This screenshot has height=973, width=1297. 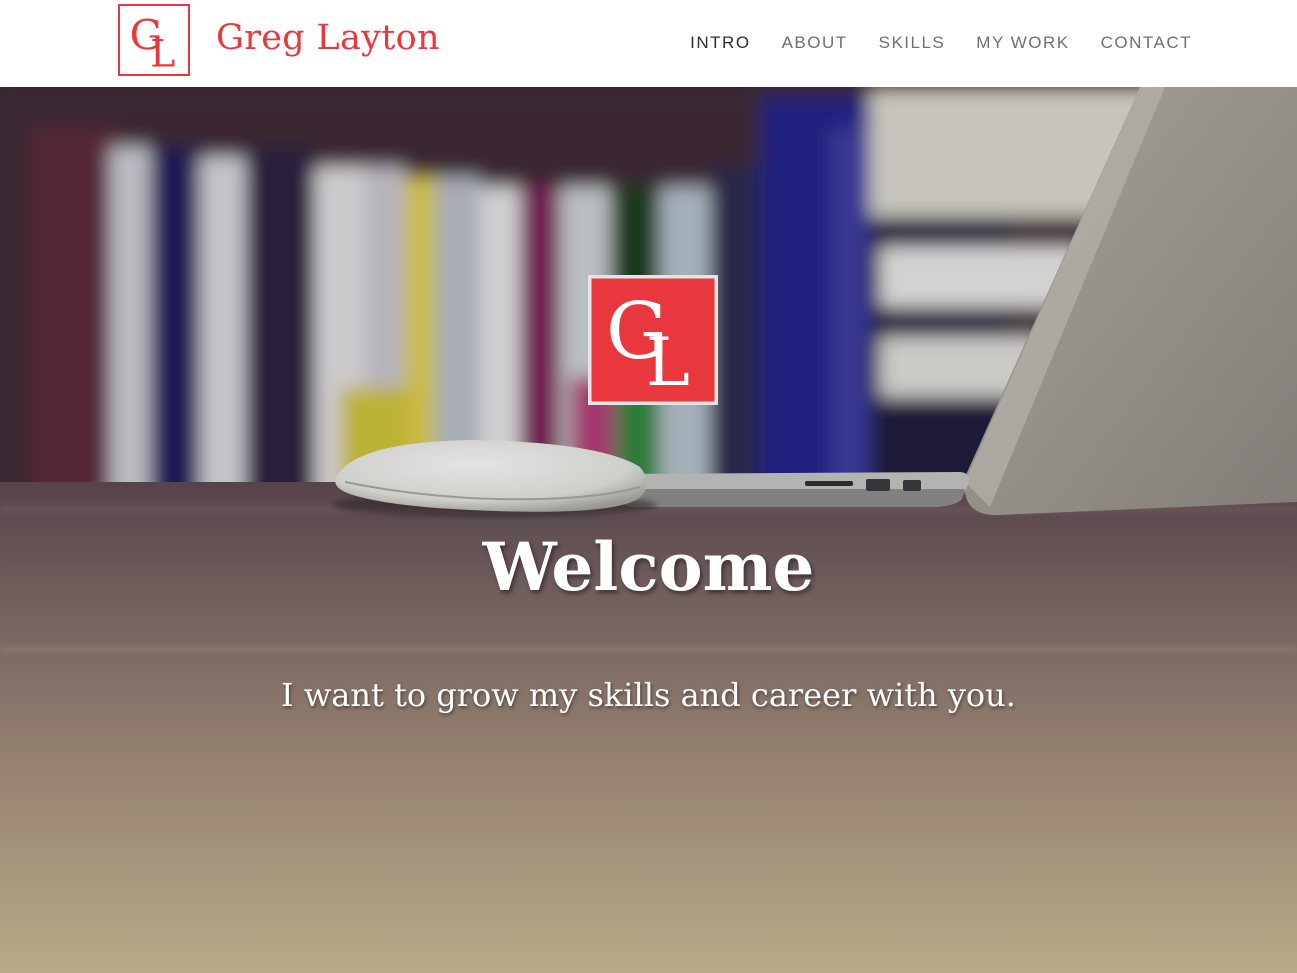 What do you see at coordinates (720, 43) in the screenshot?
I see `nav-item-intro: INTRO` at bounding box center [720, 43].